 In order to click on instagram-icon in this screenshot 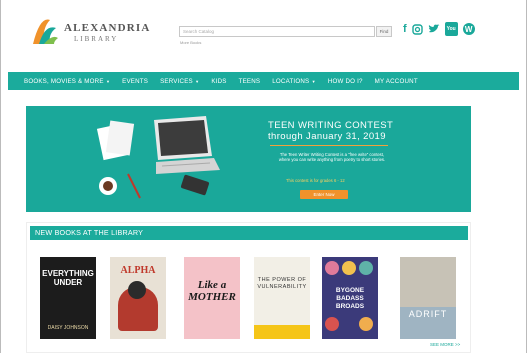, I will do `click(417, 29)`.